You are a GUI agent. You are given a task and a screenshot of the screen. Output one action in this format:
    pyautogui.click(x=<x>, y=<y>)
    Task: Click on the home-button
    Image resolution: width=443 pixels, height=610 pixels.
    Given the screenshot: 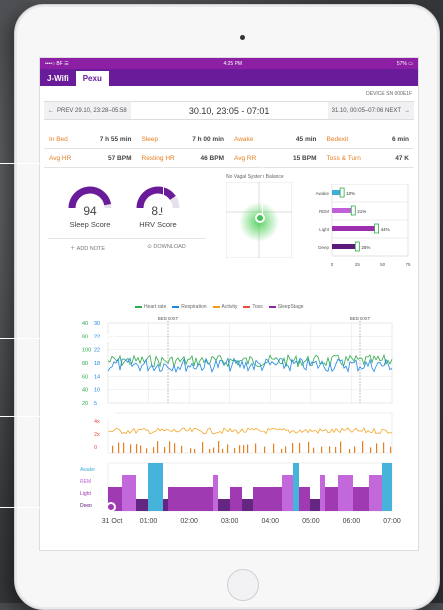 What is the action you would take?
    pyautogui.click(x=243, y=585)
    